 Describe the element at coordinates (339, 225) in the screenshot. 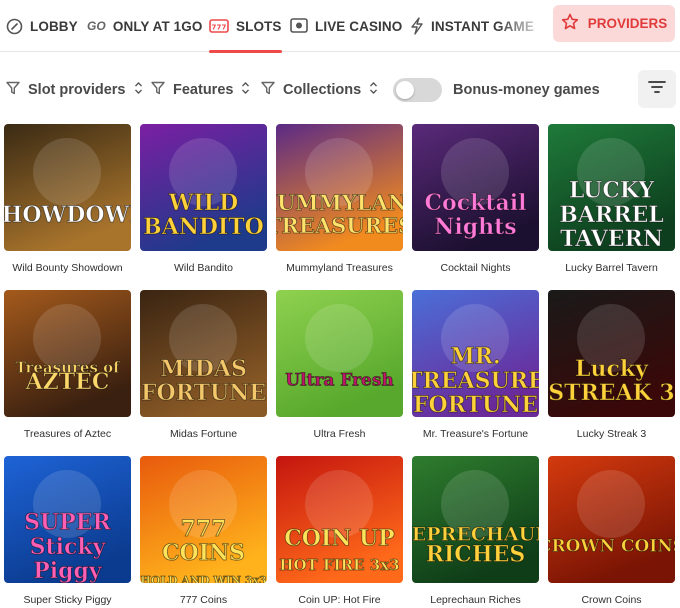

I see `game-logo-text: TREASURES` at that location.